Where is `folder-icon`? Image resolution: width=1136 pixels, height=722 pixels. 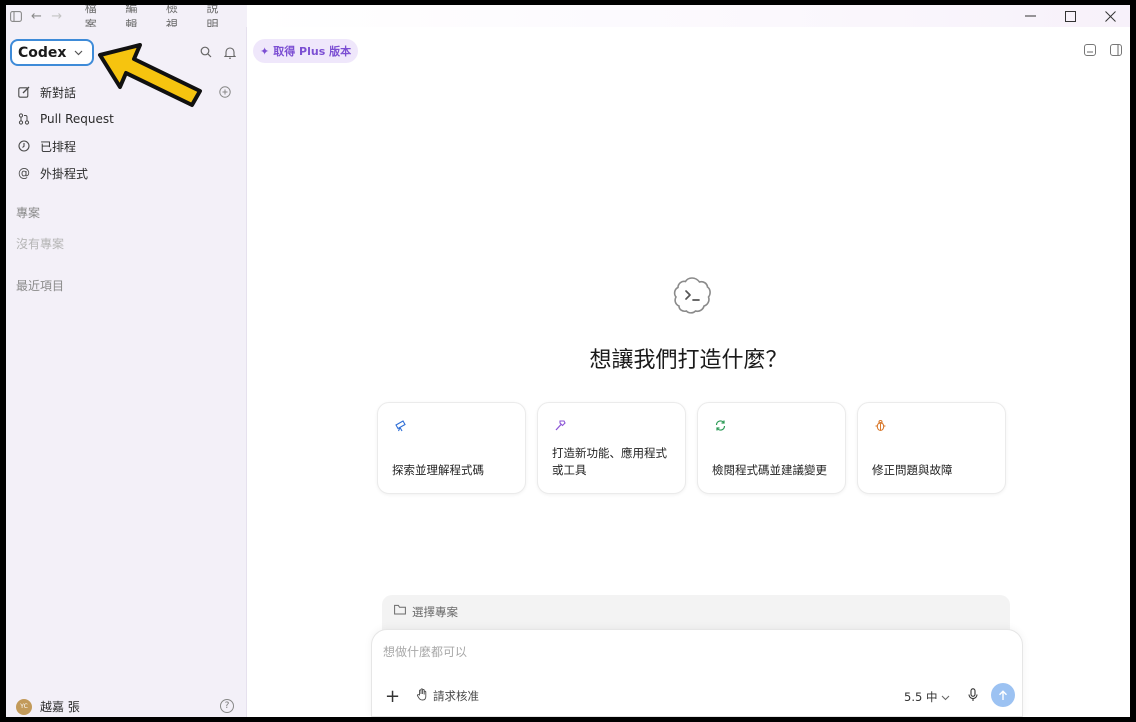 folder-icon is located at coordinates (400, 611).